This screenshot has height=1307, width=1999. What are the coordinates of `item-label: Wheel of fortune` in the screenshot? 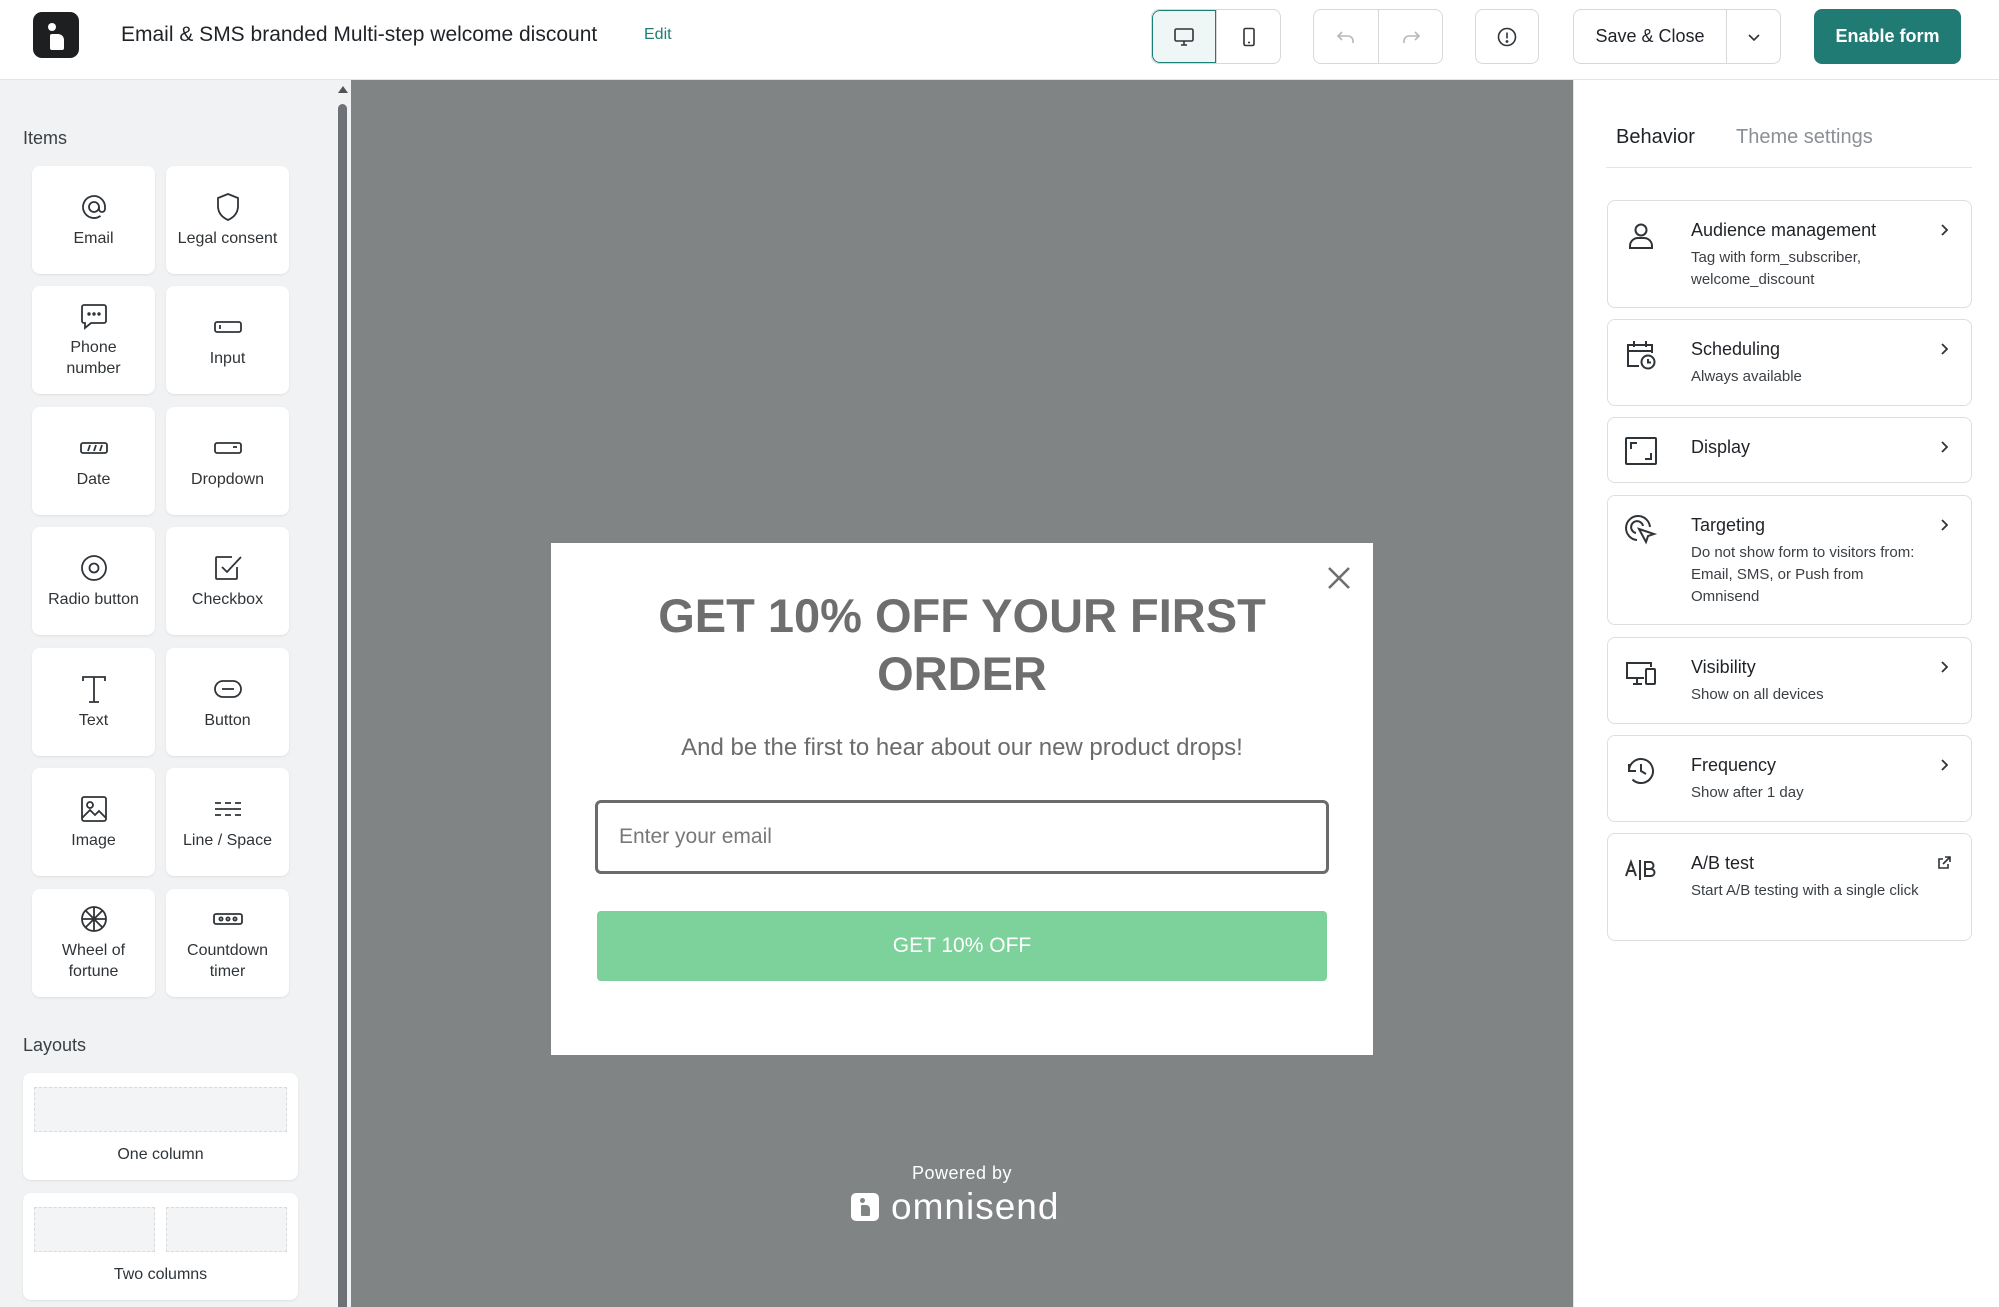 It's located at (93, 961).